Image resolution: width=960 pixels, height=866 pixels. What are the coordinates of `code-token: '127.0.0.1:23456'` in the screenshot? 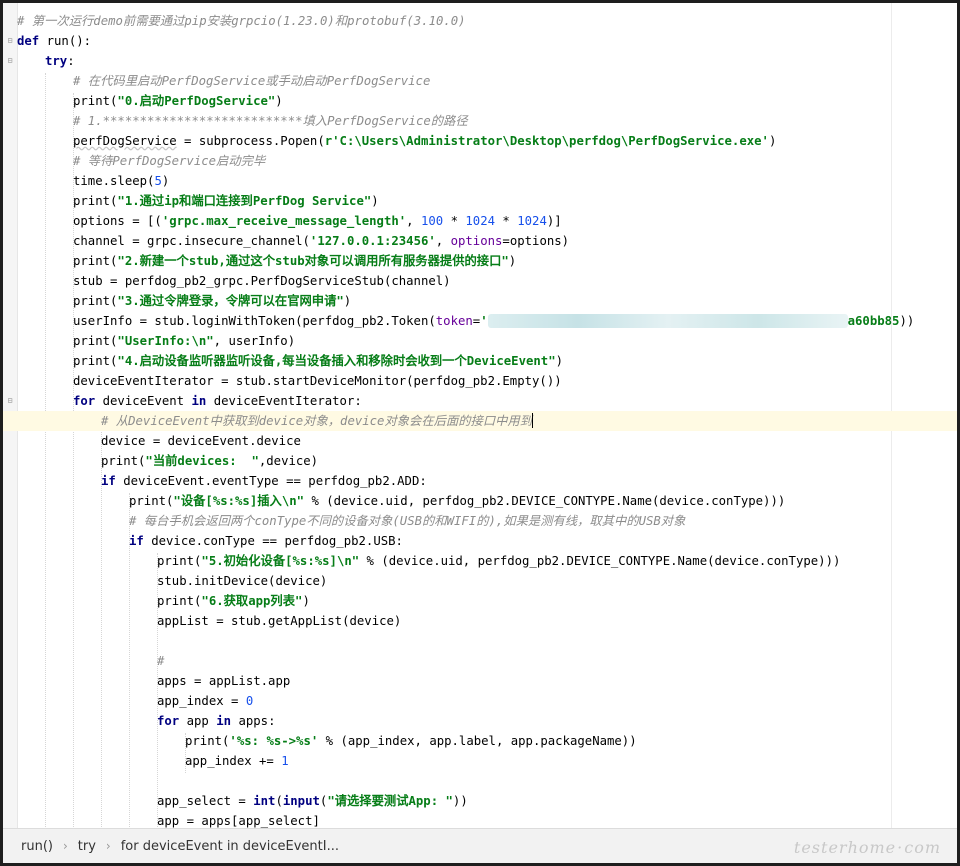 It's located at (372, 241).